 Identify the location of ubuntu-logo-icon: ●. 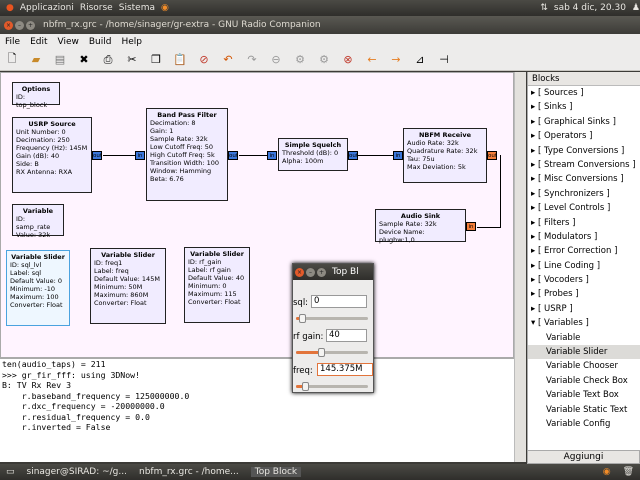
(10, 8).